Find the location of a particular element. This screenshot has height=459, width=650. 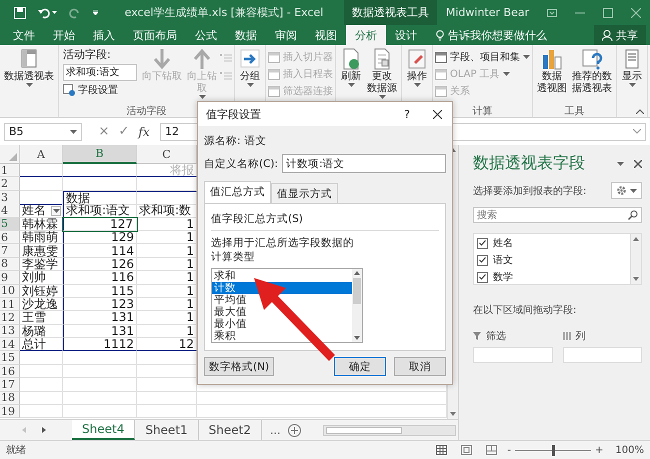

ribbon-tab: 开始 is located at coordinates (64, 35).